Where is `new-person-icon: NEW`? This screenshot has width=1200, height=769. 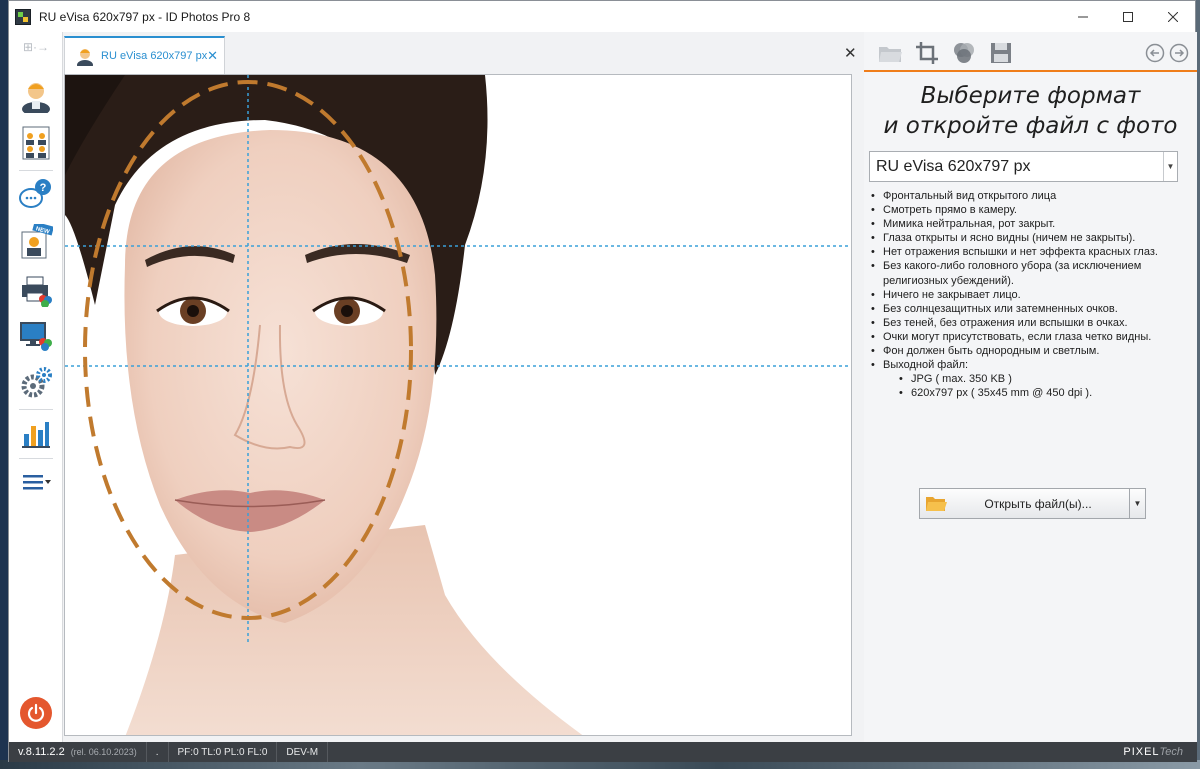
new-person-icon: NEW is located at coordinates (37, 241).